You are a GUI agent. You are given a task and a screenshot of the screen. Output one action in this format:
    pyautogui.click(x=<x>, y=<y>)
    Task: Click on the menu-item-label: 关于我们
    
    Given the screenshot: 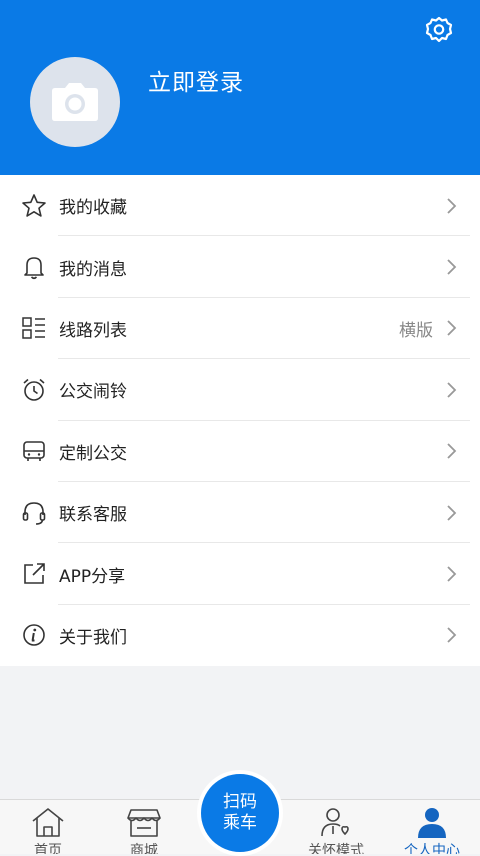 What is the action you would take?
    pyautogui.click(x=93, y=637)
    